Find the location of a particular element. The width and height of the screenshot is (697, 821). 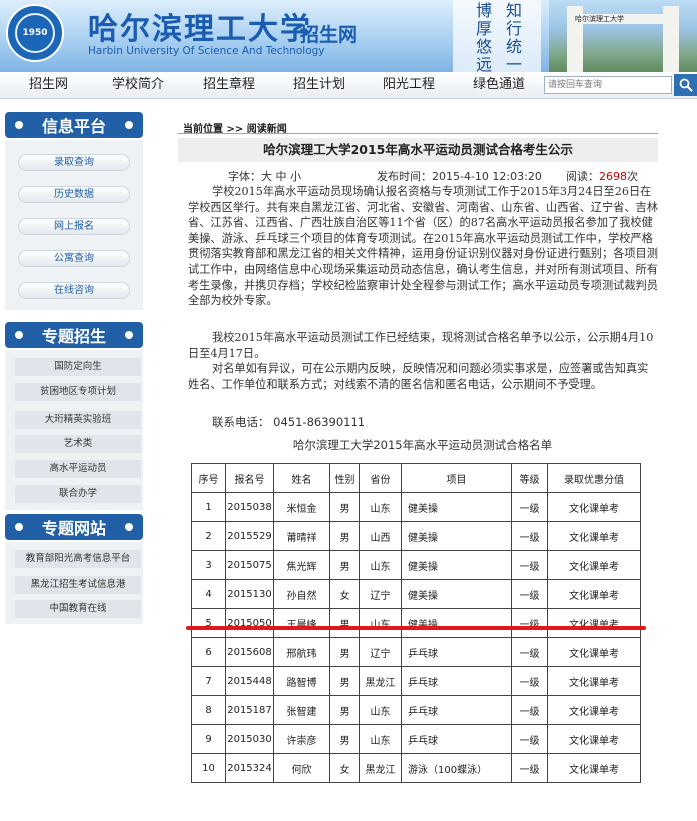

sidebar-item-arts: 艺术类 is located at coordinates (78, 444).